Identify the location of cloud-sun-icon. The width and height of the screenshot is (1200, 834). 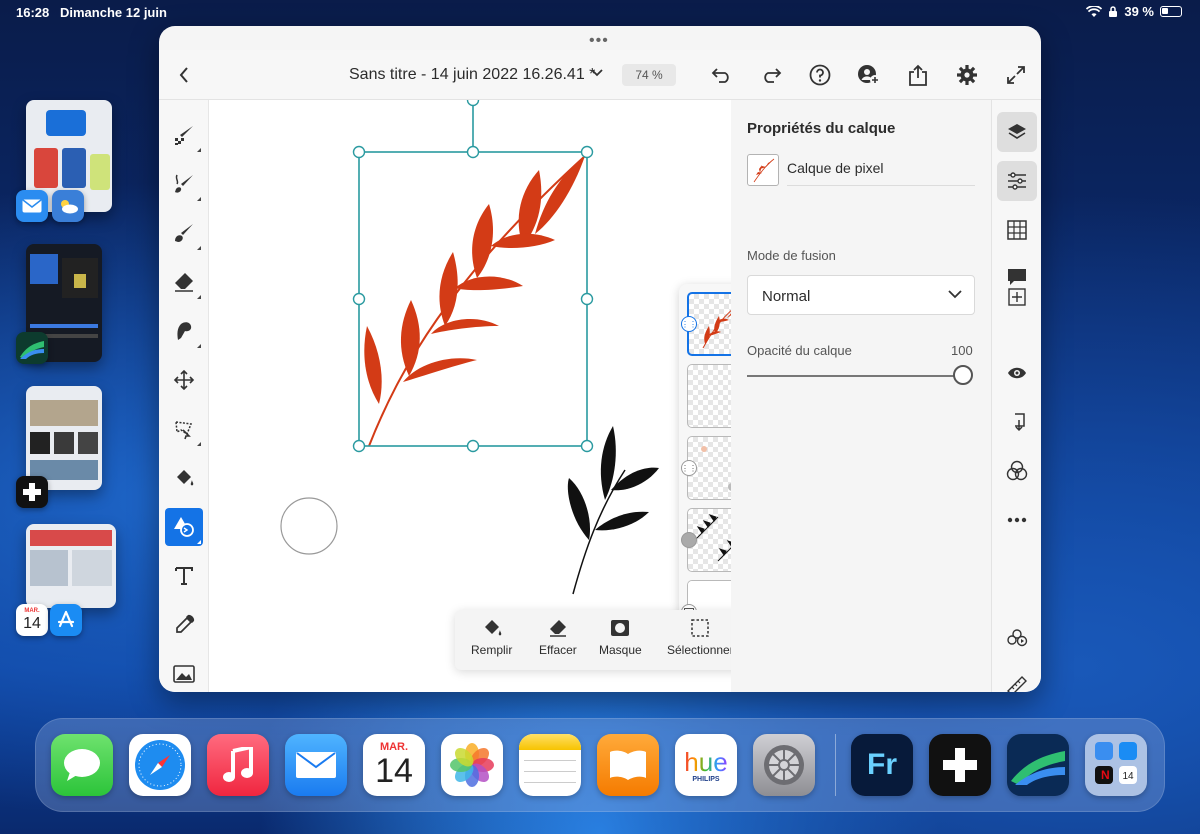
(69, 207).